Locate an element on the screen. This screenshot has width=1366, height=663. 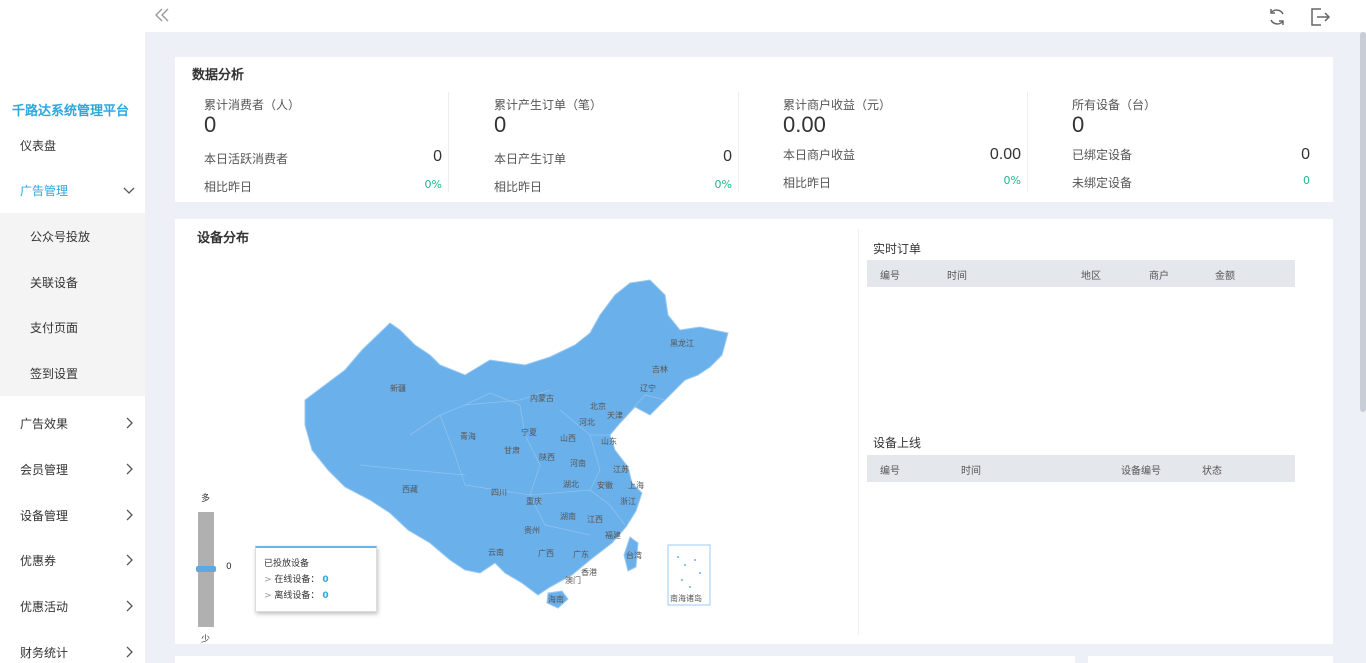
device-online-header: 编号 时间 设备编号 状态 is located at coordinates (1081, 468).